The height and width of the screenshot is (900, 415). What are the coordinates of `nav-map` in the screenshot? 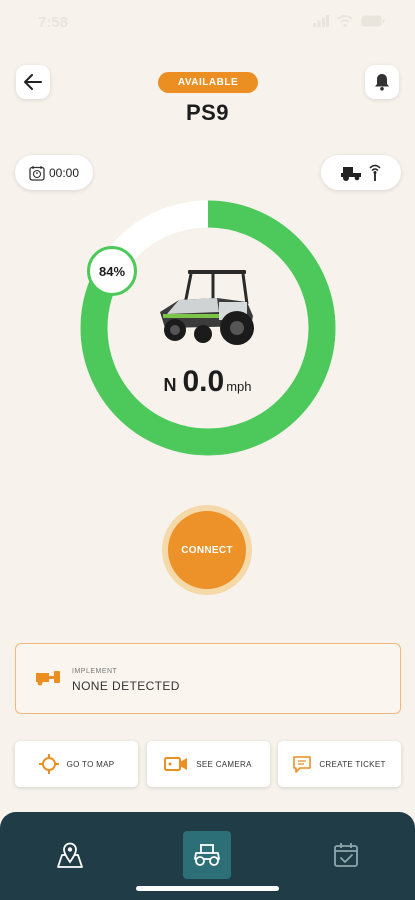 It's located at (70, 855).